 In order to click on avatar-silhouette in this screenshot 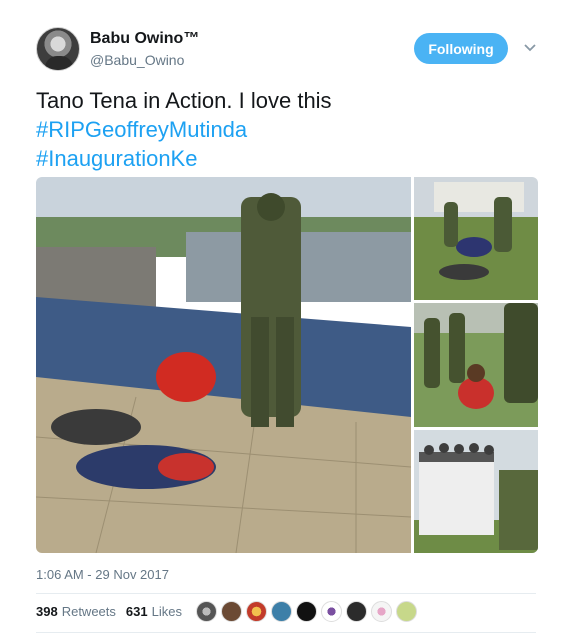, I will do `click(59, 63)`.